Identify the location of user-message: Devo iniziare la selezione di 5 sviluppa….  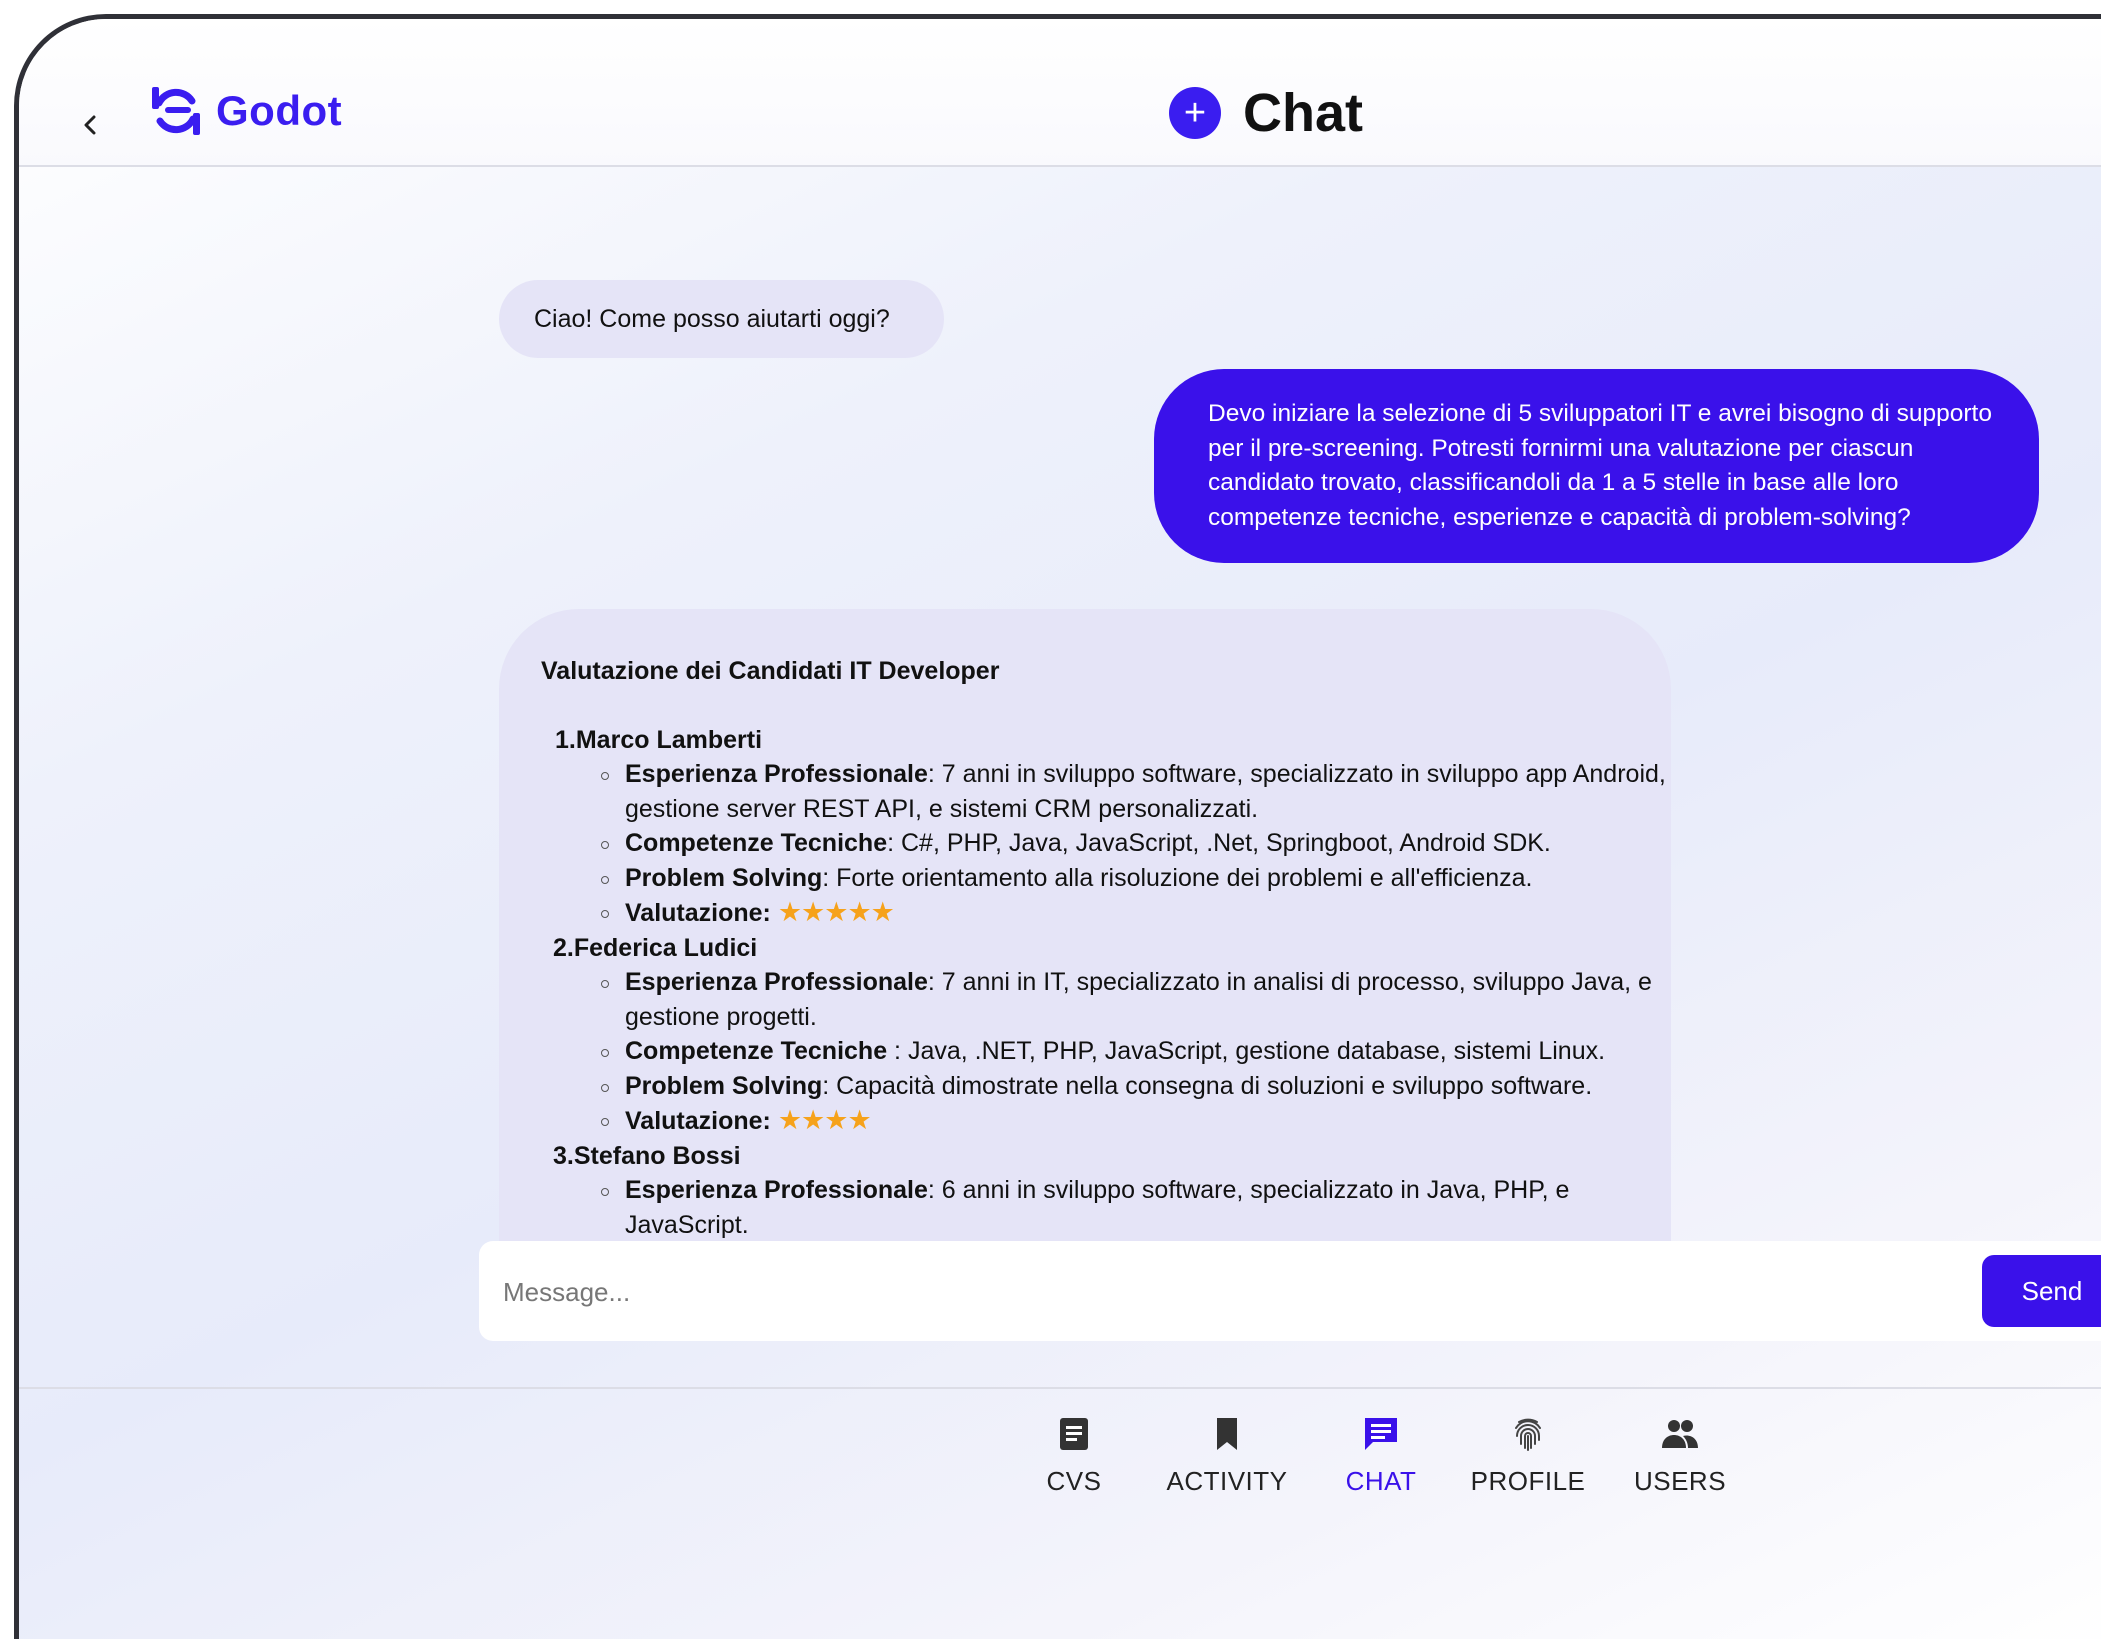
(1596, 466).